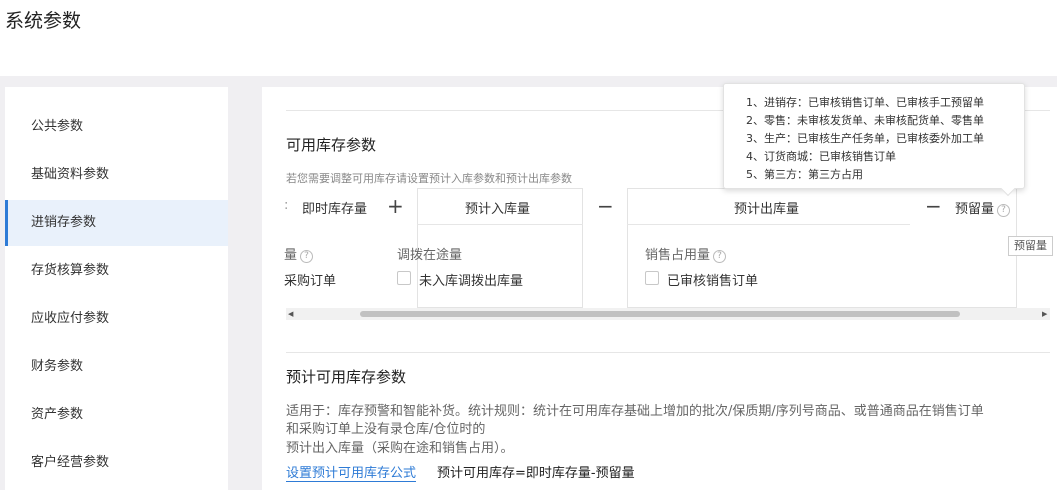 This screenshot has width=1057, height=490. Describe the element at coordinates (821, 156) in the screenshot. I see `tooltip-line: 4、订货商城：已审核销售订单` at that location.